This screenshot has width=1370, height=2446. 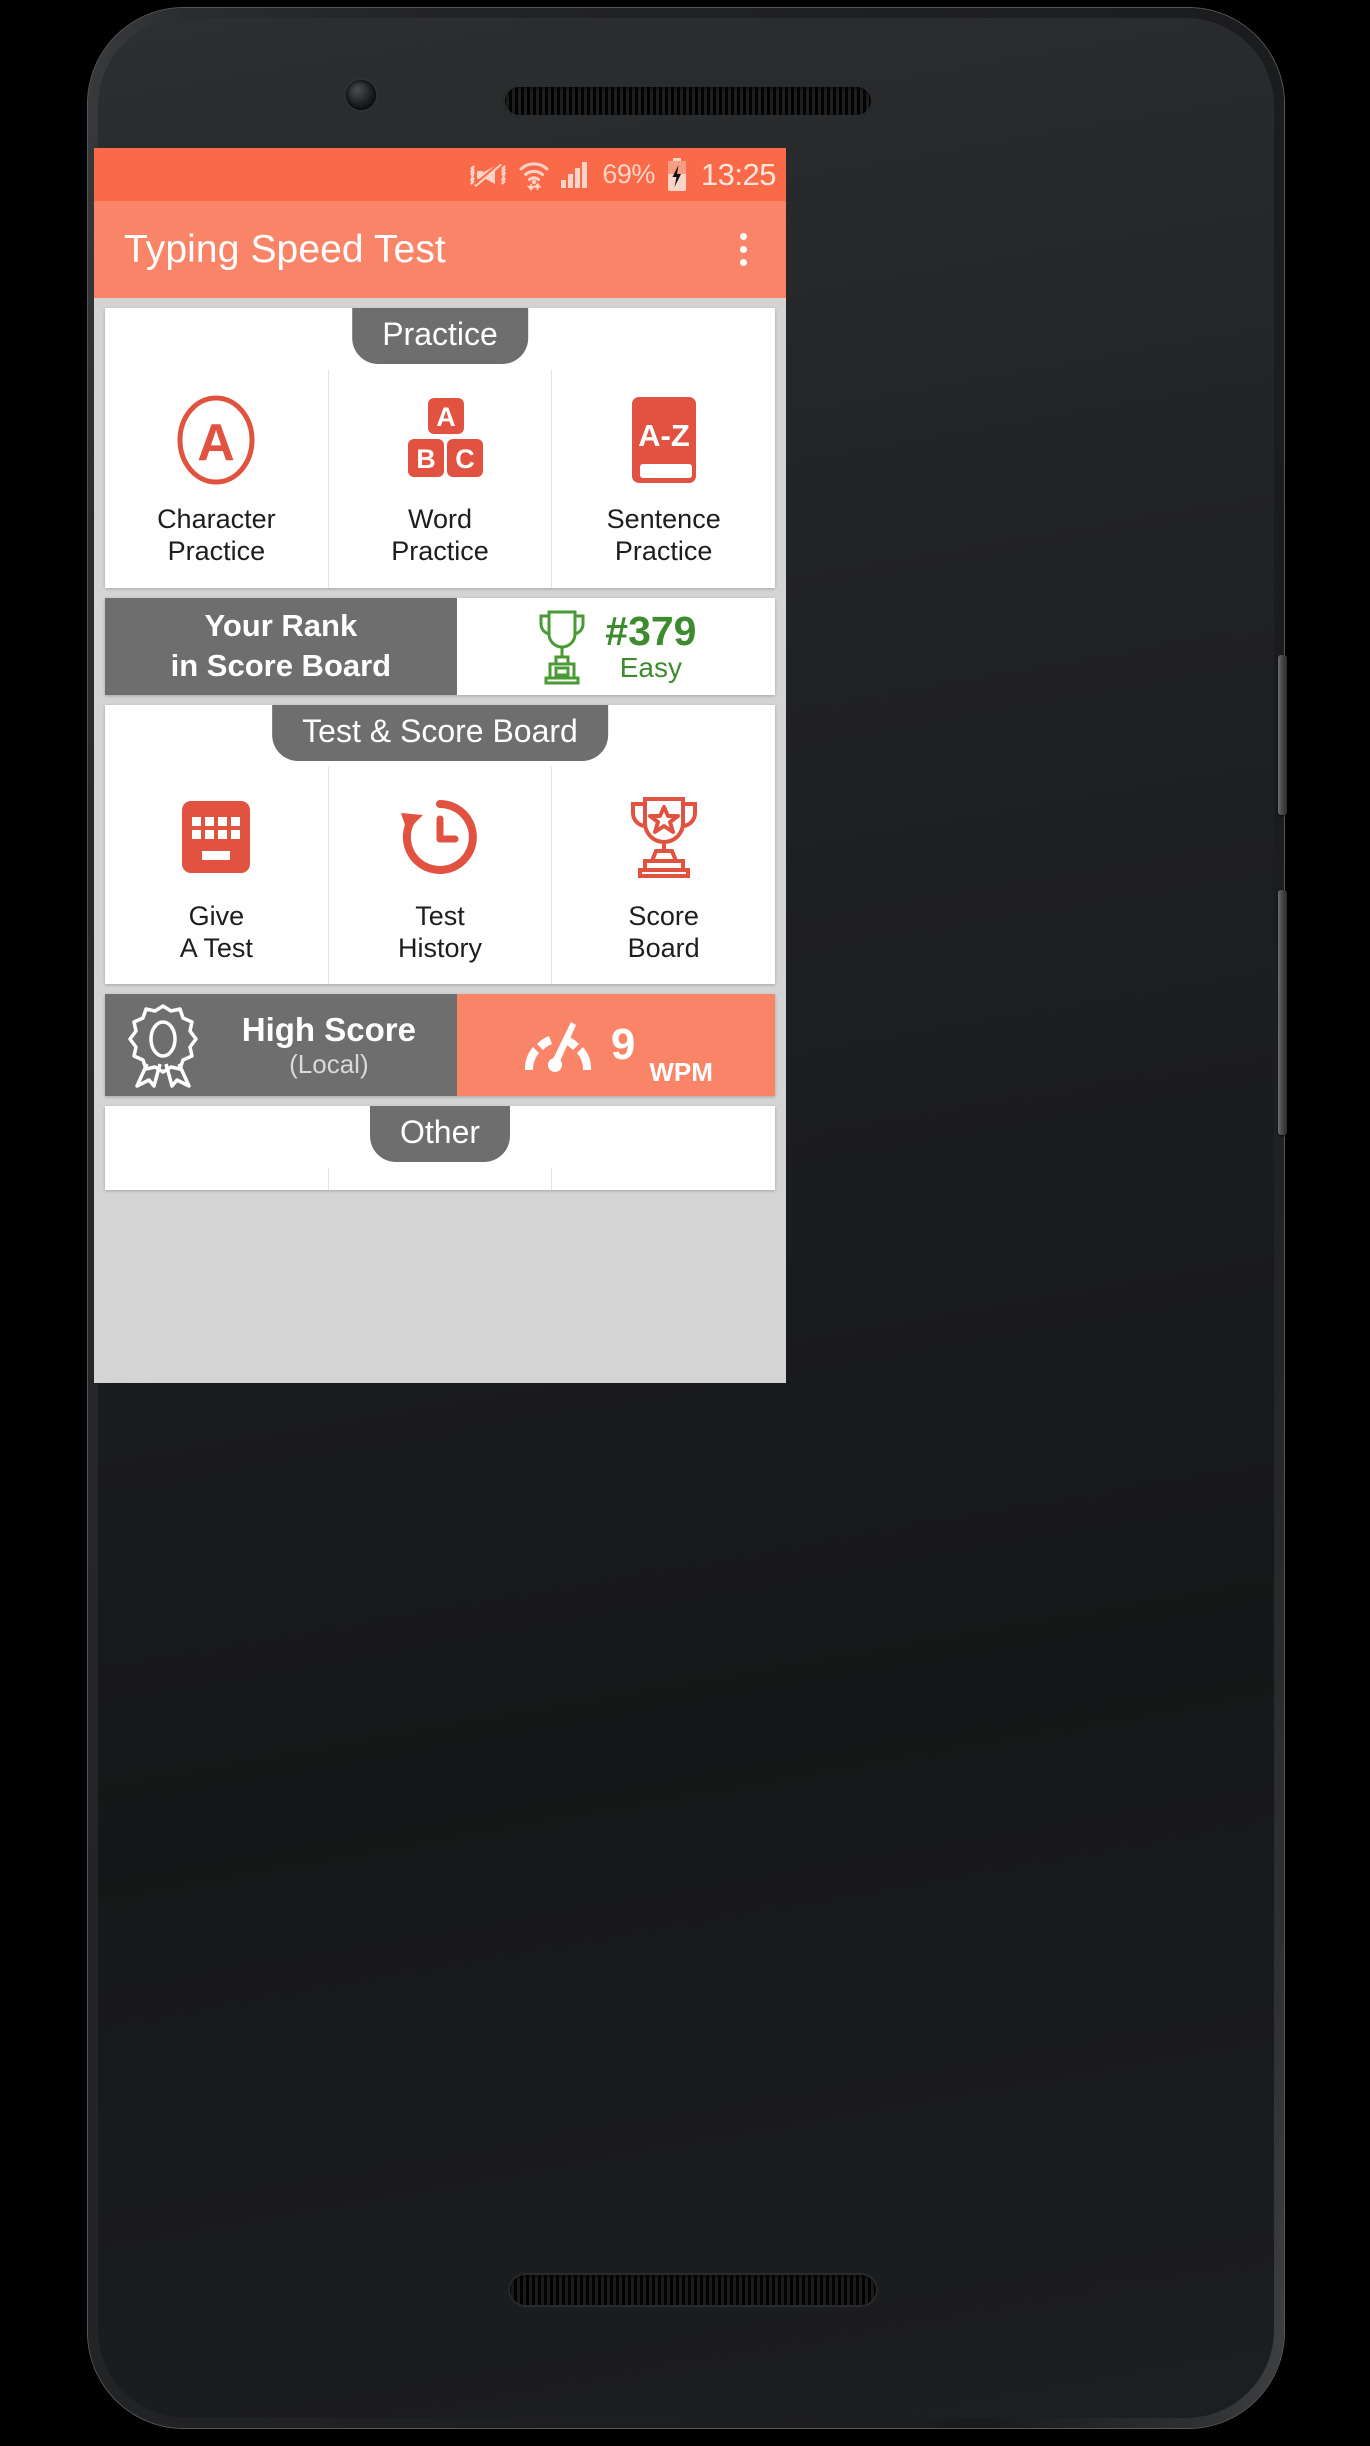 I want to click on test-item-score-board: Score Board, so click(x=663, y=875).